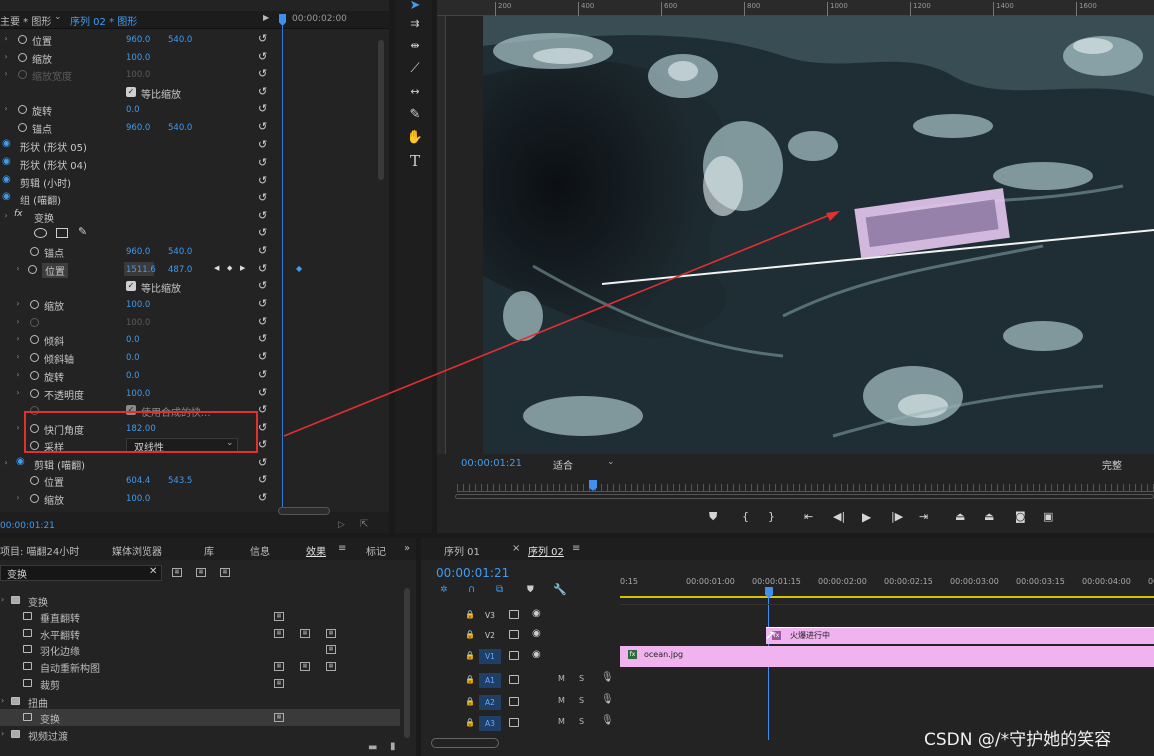 This screenshot has width=1154, height=756. What do you see at coordinates (139, 146) in the screenshot?
I see `property-row: ◉ 形状 (形状 05) ↺` at bounding box center [139, 146].